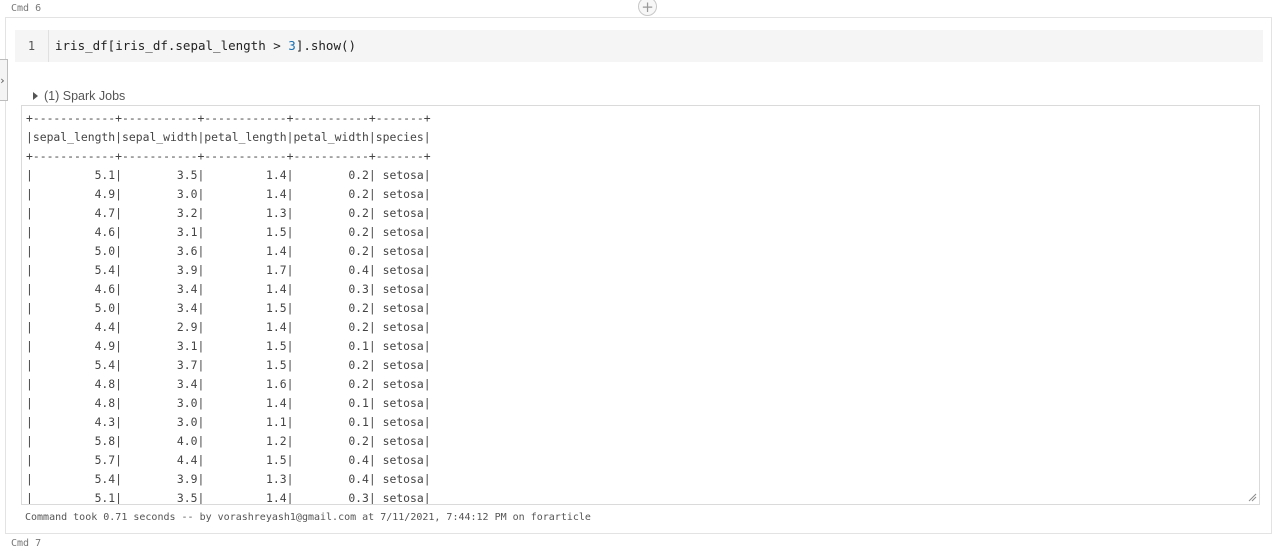 Image resolution: width=1277 pixels, height=547 pixels. Describe the element at coordinates (85, 96) in the screenshot. I see `spark-jobs-label: (1) Spark Jobs` at that location.